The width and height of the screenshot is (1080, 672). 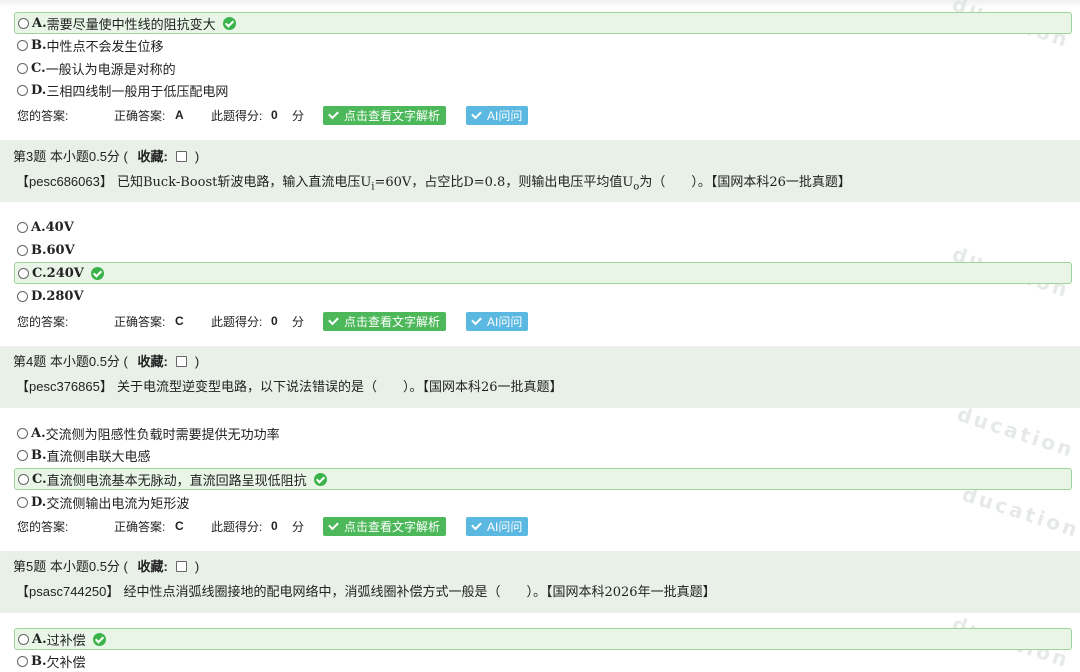 I want to click on option-b: B. 60V, so click(x=46, y=250).